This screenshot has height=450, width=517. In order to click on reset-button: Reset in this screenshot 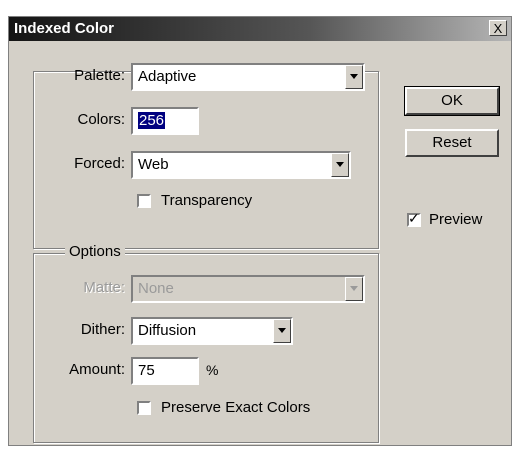, I will do `click(452, 143)`.